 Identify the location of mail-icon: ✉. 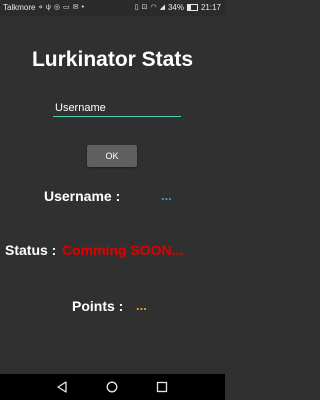
(75, 7).